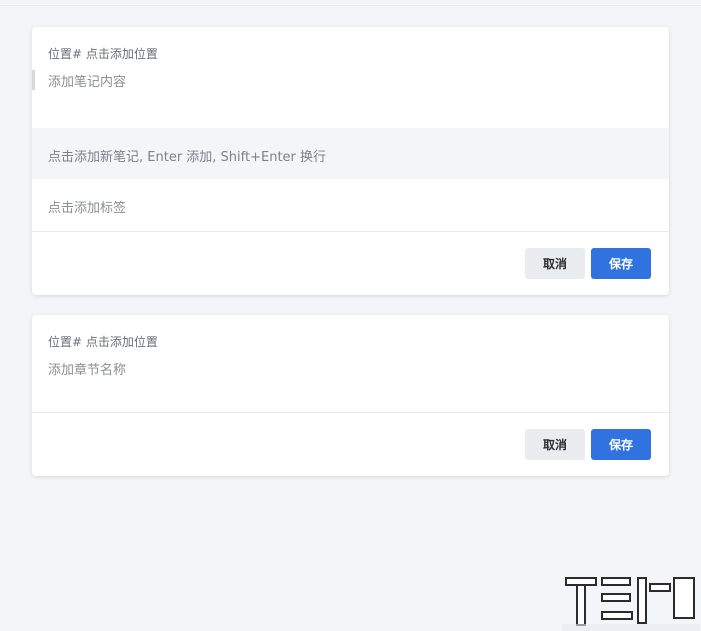 This screenshot has width=701, height=631. I want to click on chapter-name-input: 添加章节名称, so click(87, 368).